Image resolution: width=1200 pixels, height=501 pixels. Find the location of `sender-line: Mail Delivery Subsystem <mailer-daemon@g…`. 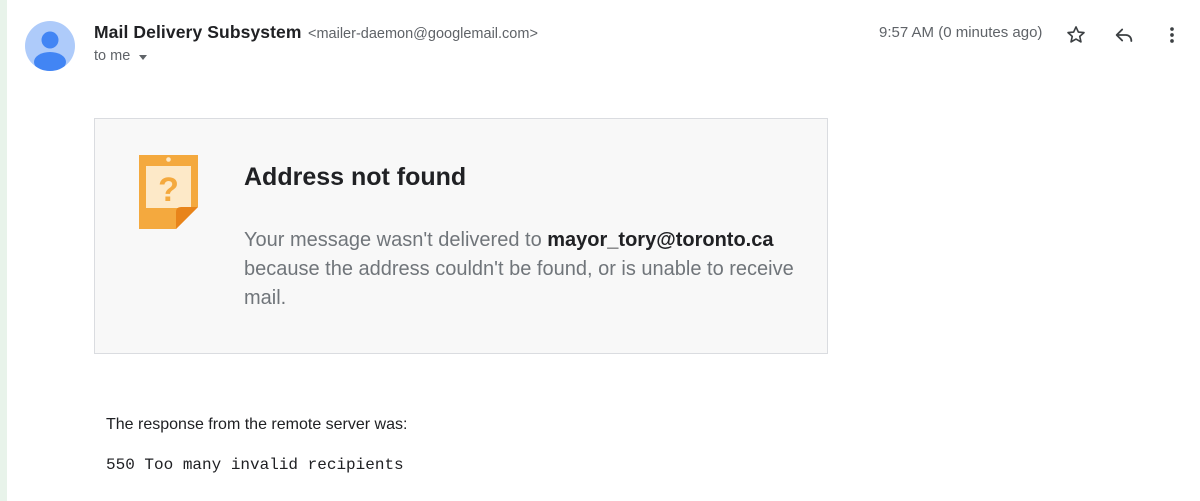

sender-line: Mail Delivery Subsystem <mailer-daemon@g… is located at coordinates (316, 32).